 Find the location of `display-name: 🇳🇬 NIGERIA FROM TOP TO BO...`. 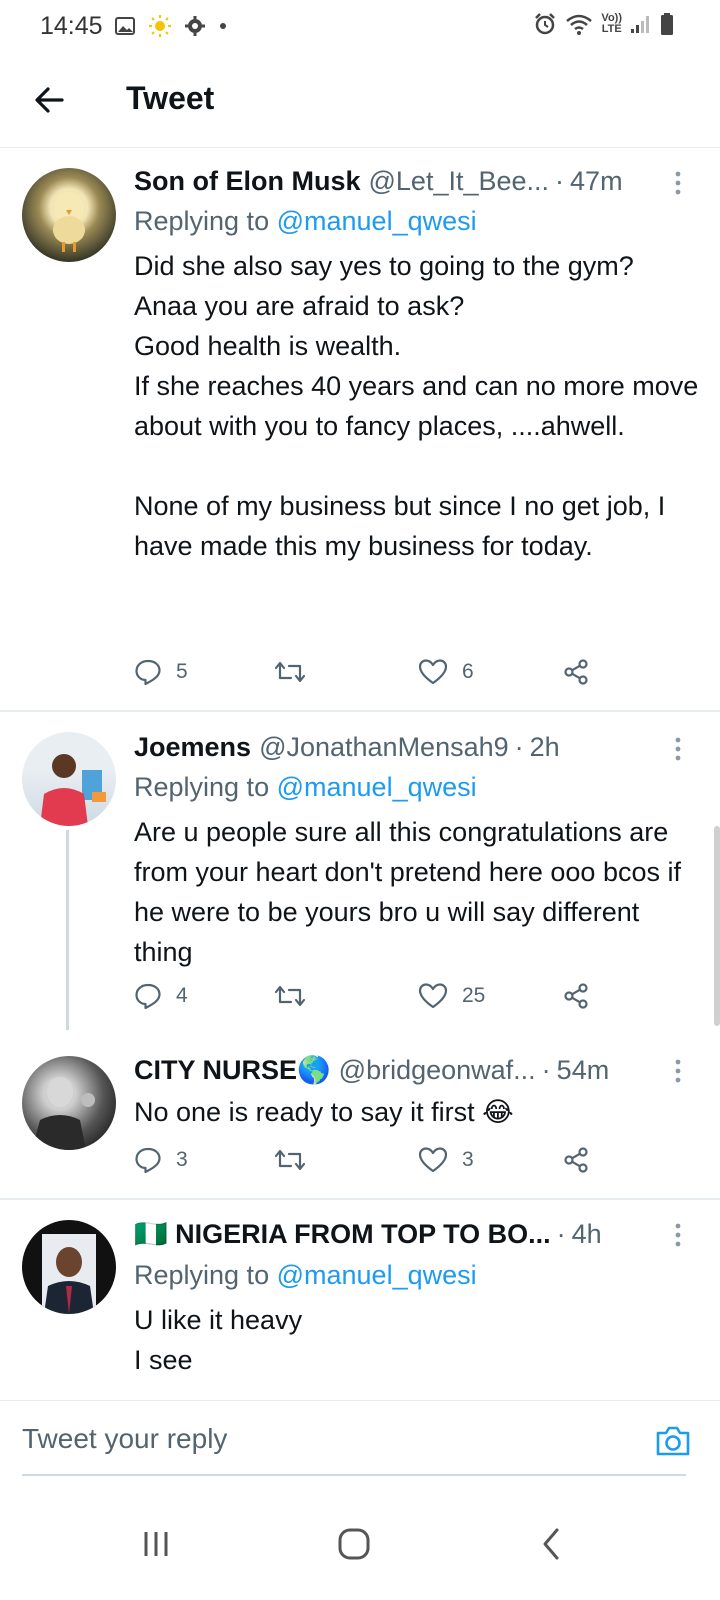

display-name: 🇳🇬 NIGERIA FROM TOP TO BO... is located at coordinates (342, 1234).